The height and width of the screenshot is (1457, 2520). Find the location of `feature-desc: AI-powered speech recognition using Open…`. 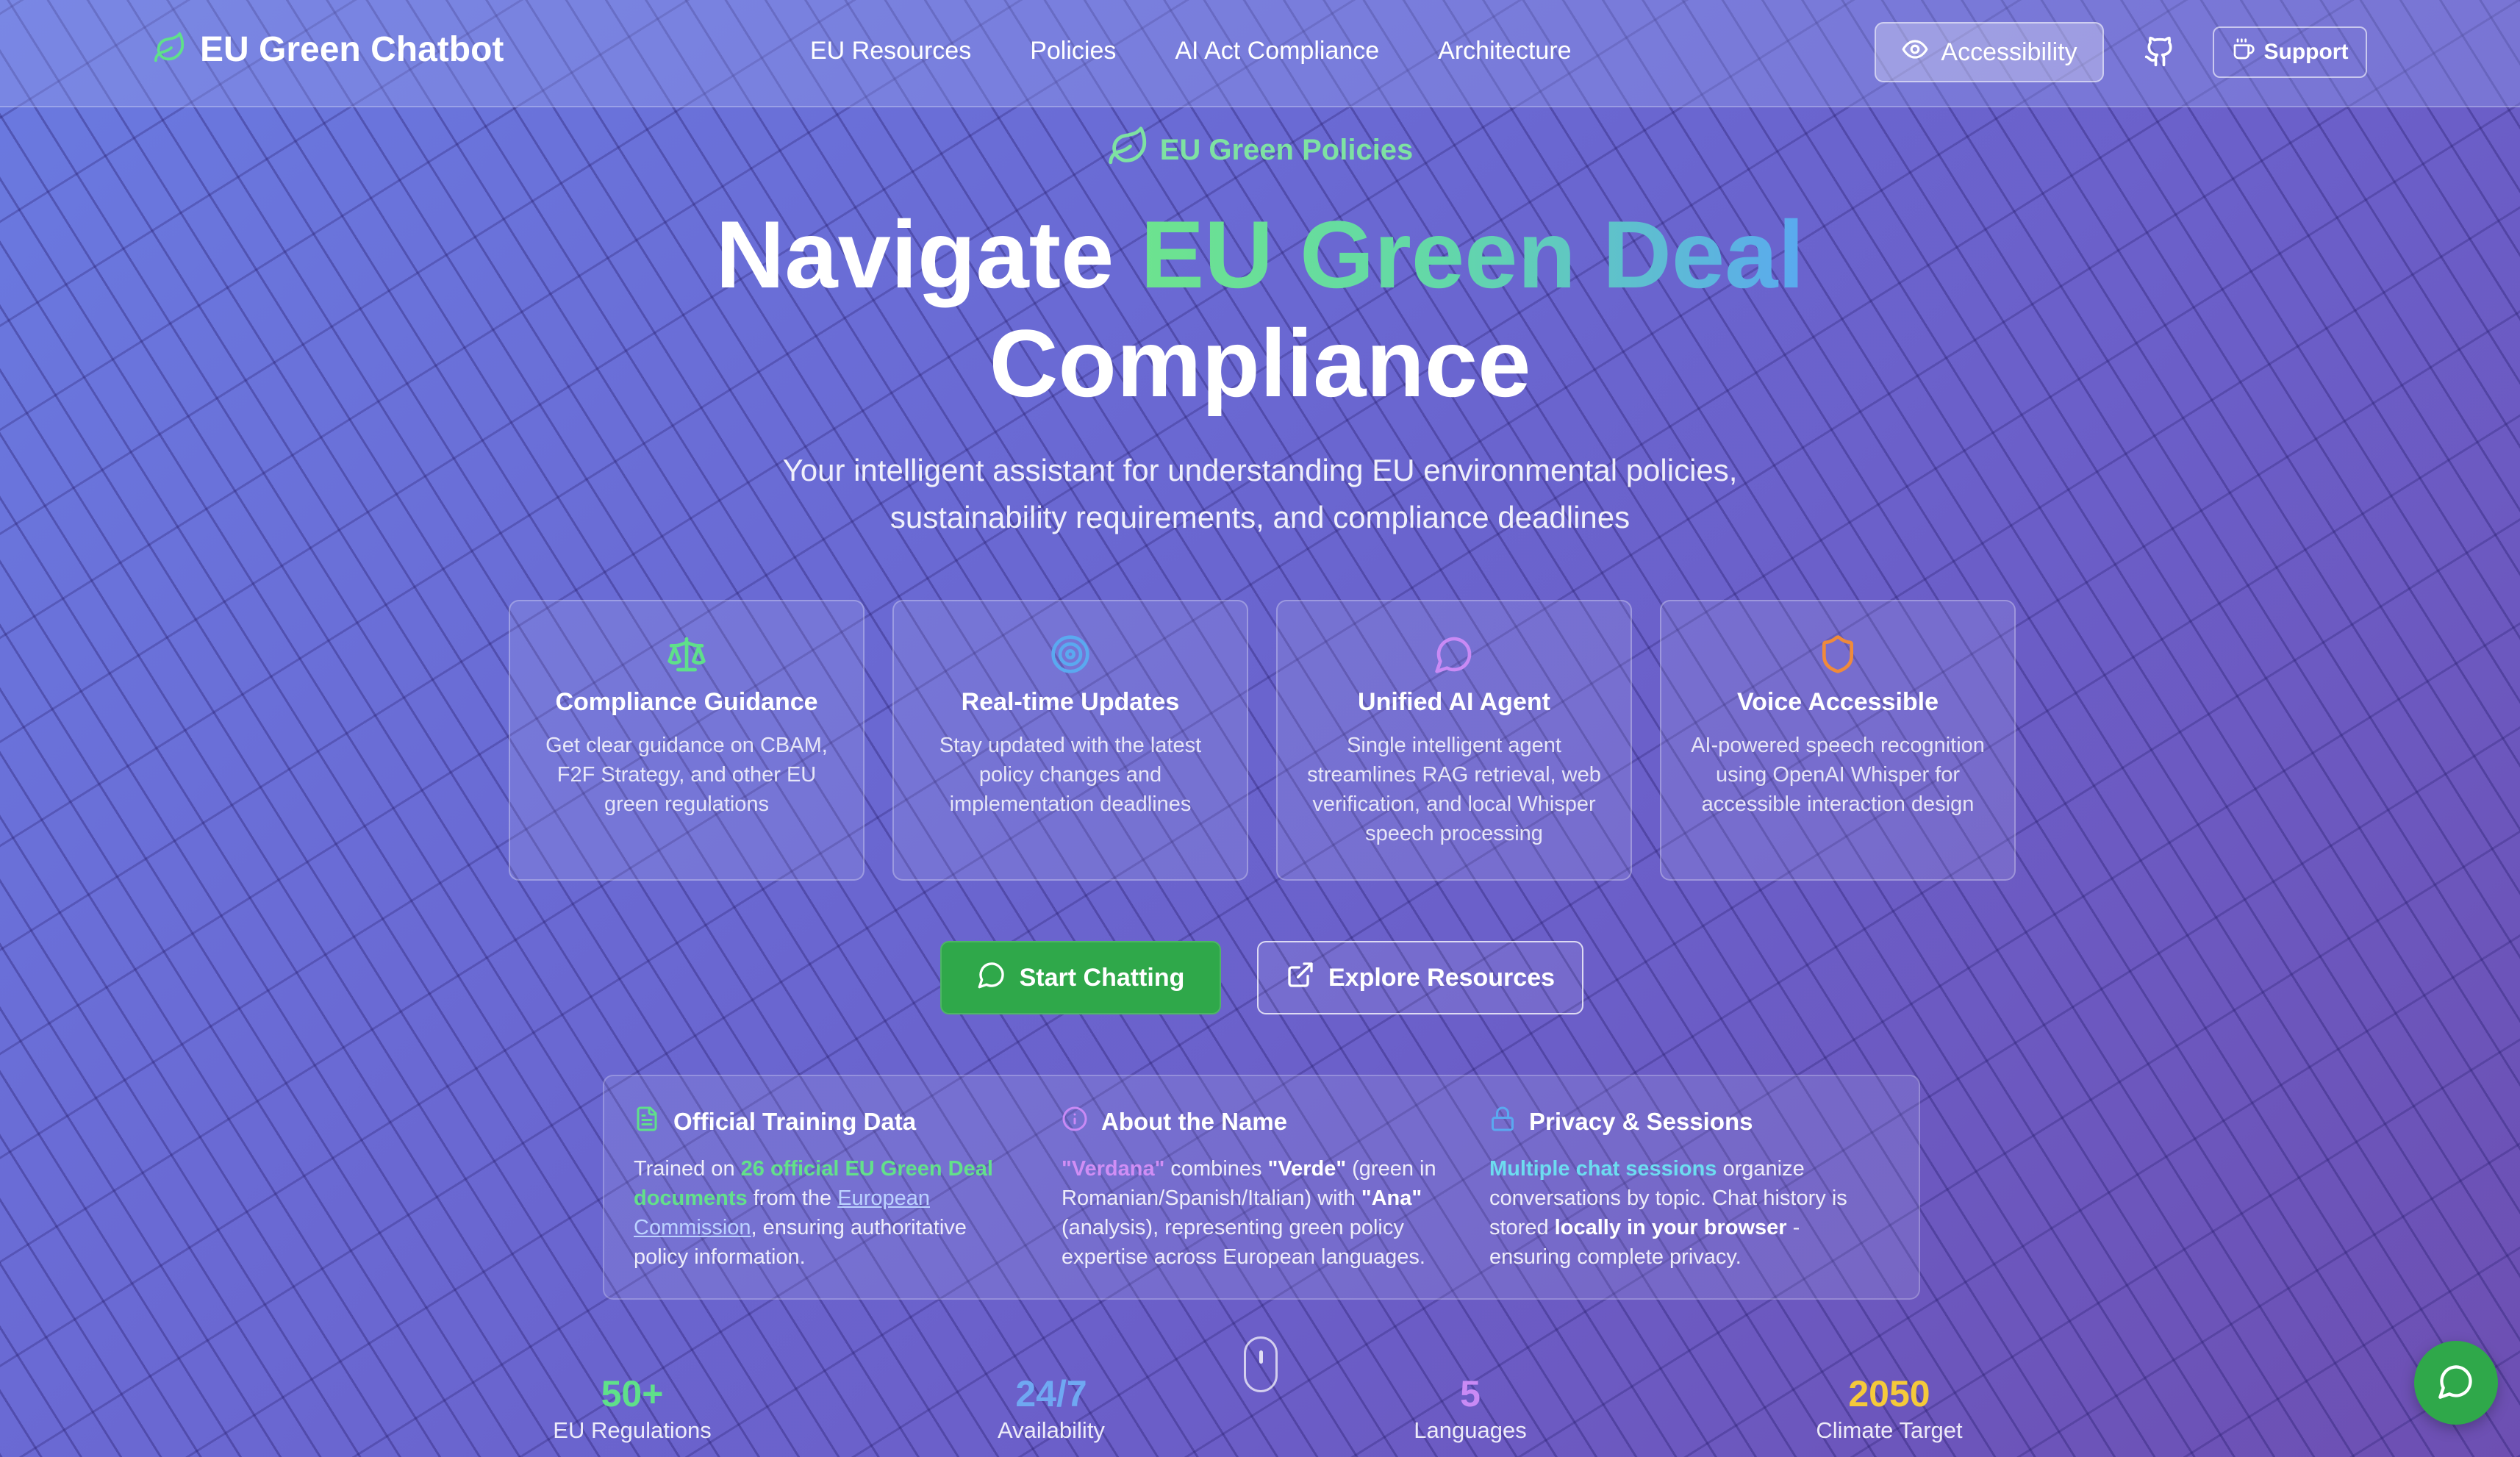

feature-desc: AI-powered speech recognition using Open… is located at coordinates (1838, 775).